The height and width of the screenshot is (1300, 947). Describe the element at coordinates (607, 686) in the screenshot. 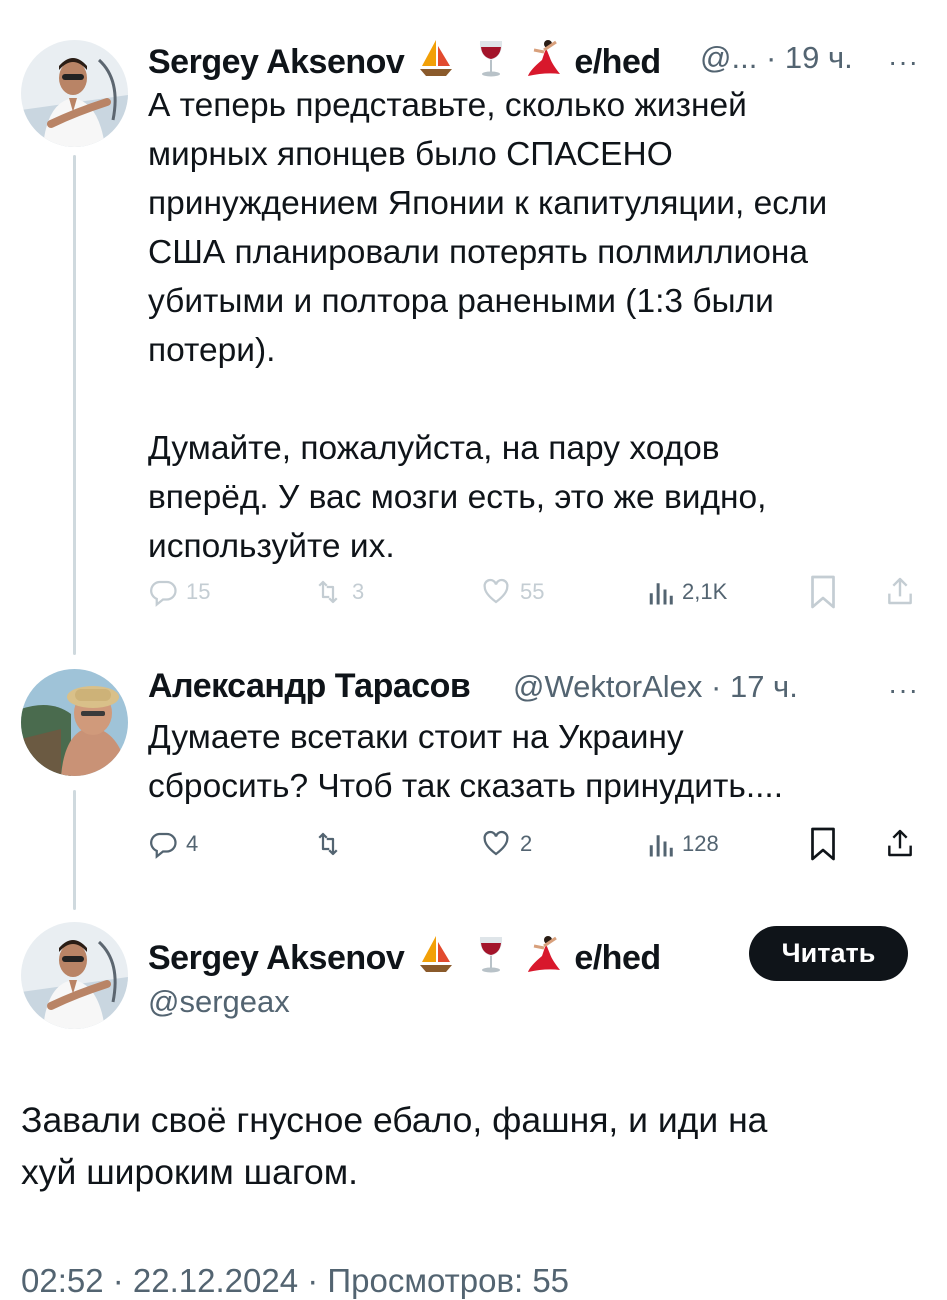

I see `author-handle: @WektorAlex` at that location.